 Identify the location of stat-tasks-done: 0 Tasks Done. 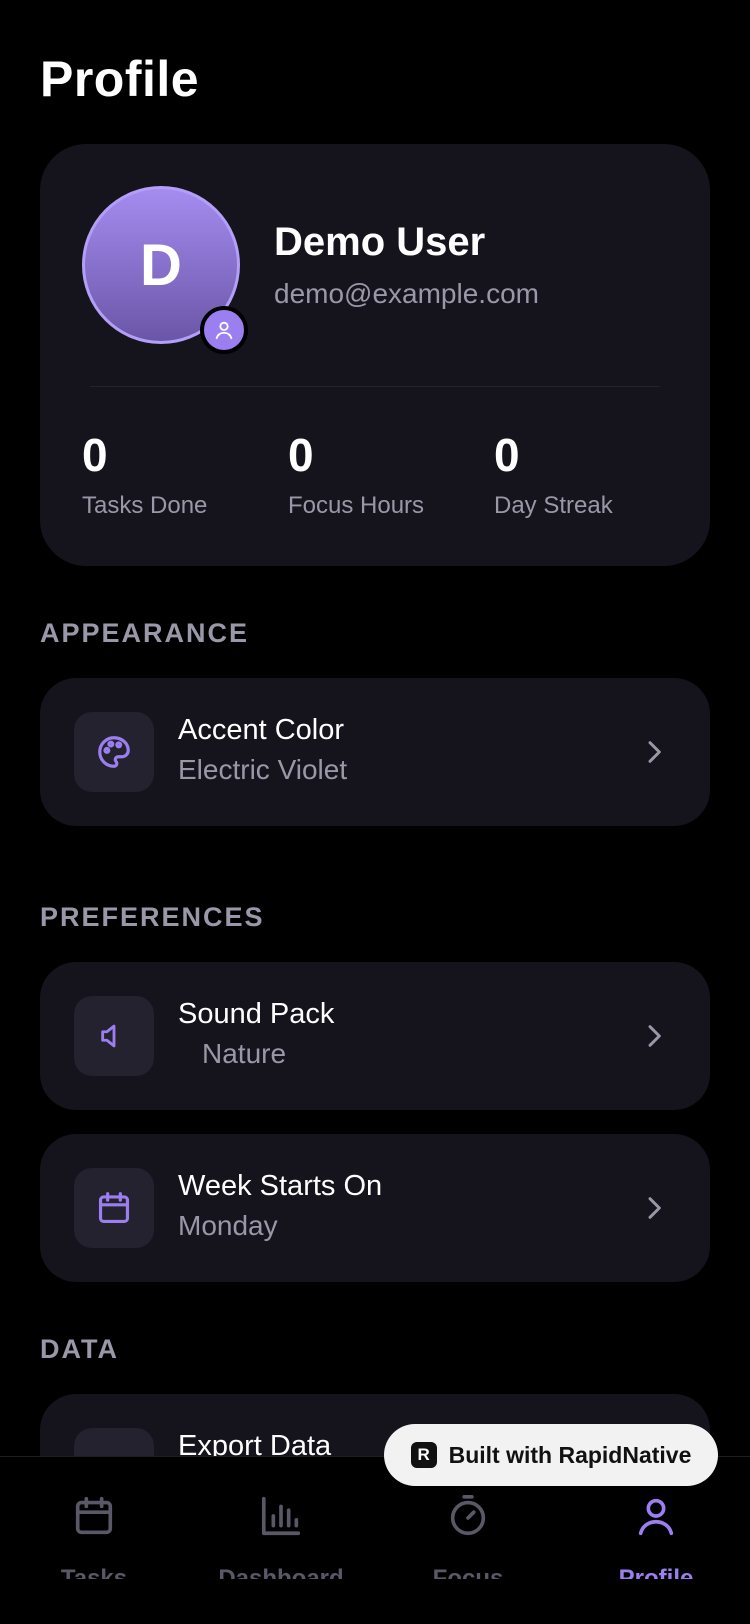
(144, 476).